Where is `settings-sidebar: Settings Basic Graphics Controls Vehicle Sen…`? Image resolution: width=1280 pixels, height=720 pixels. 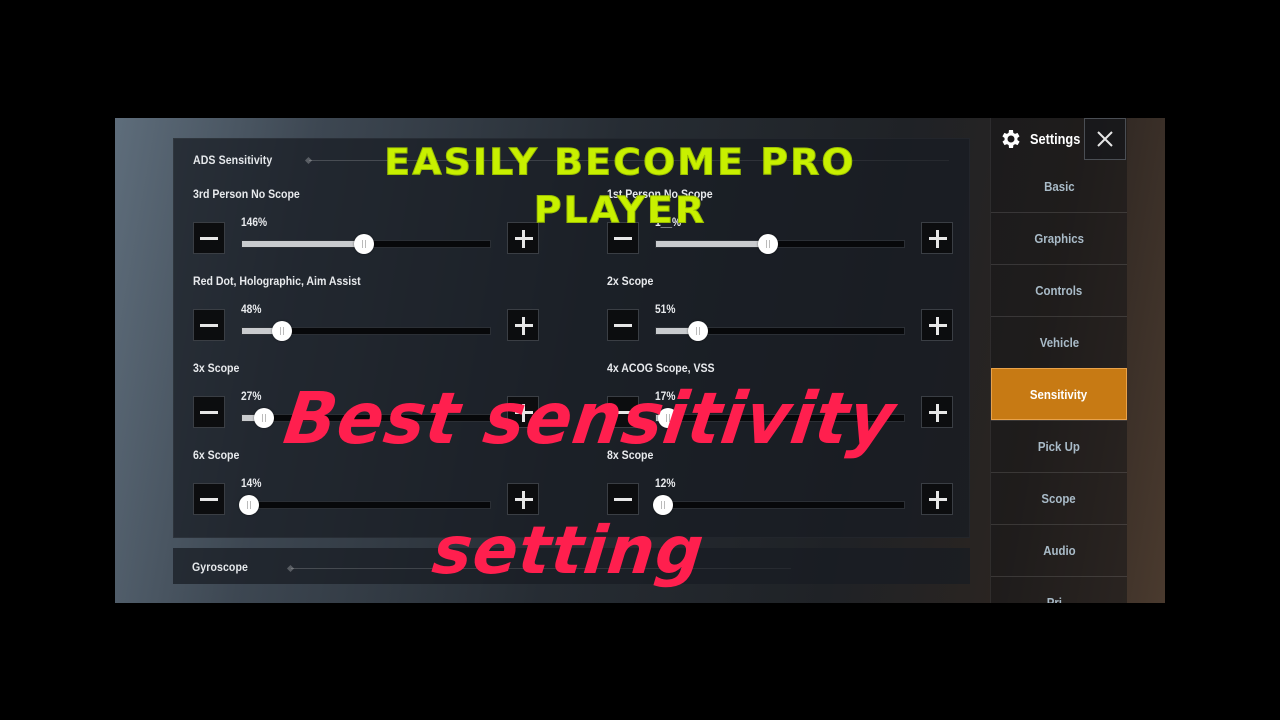
settings-sidebar: Settings Basic Graphics Controls Vehicle Sen… is located at coordinates (1058, 360).